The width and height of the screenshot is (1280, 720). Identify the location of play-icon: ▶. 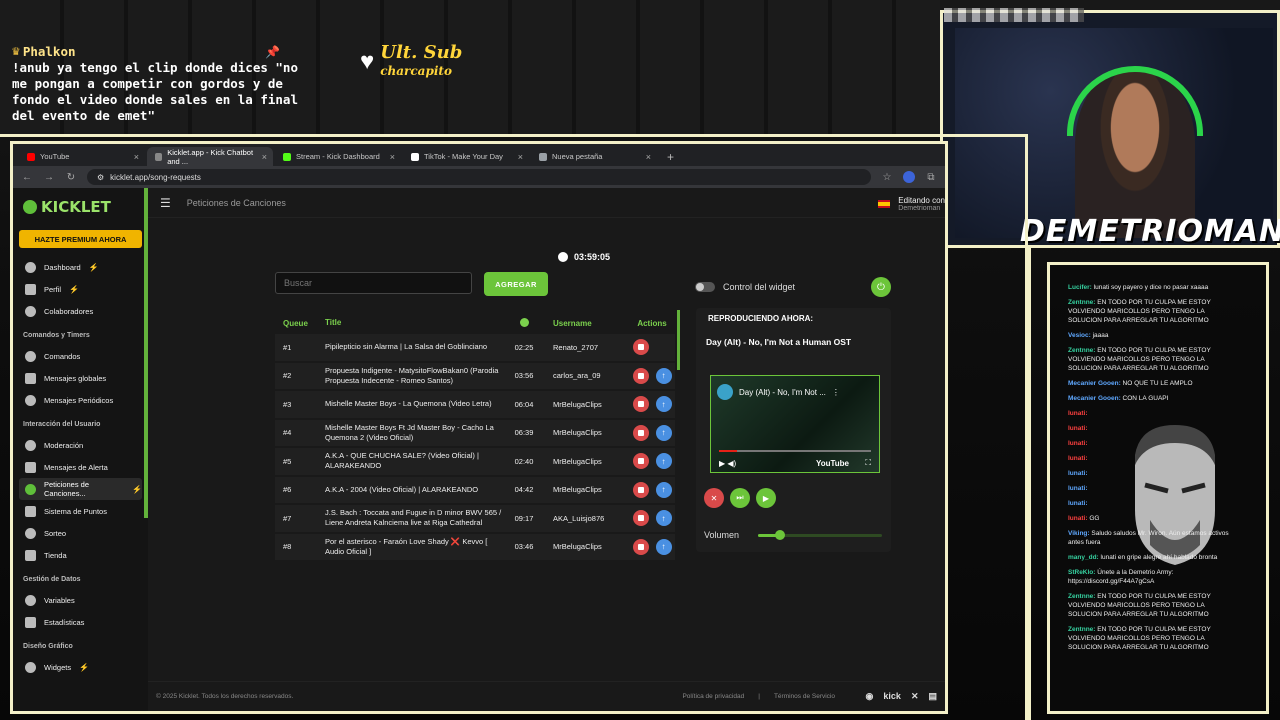
(766, 498).